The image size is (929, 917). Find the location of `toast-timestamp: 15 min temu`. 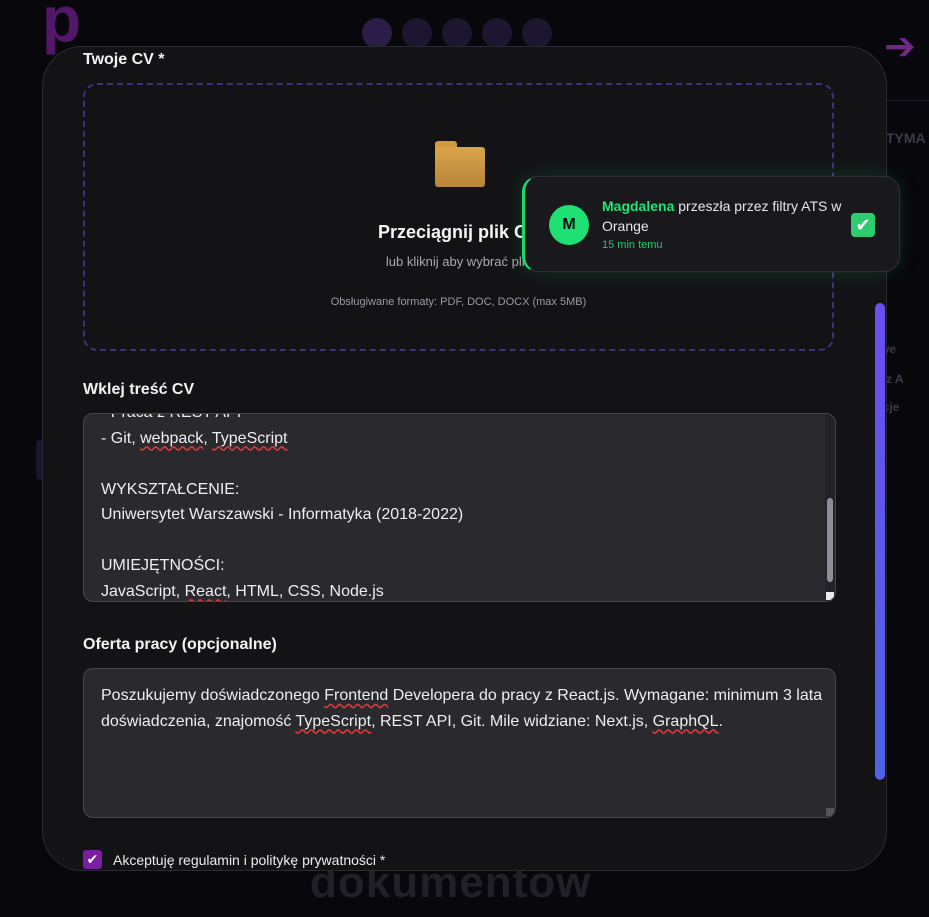

toast-timestamp: 15 min temu is located at coordinates (632, 245).